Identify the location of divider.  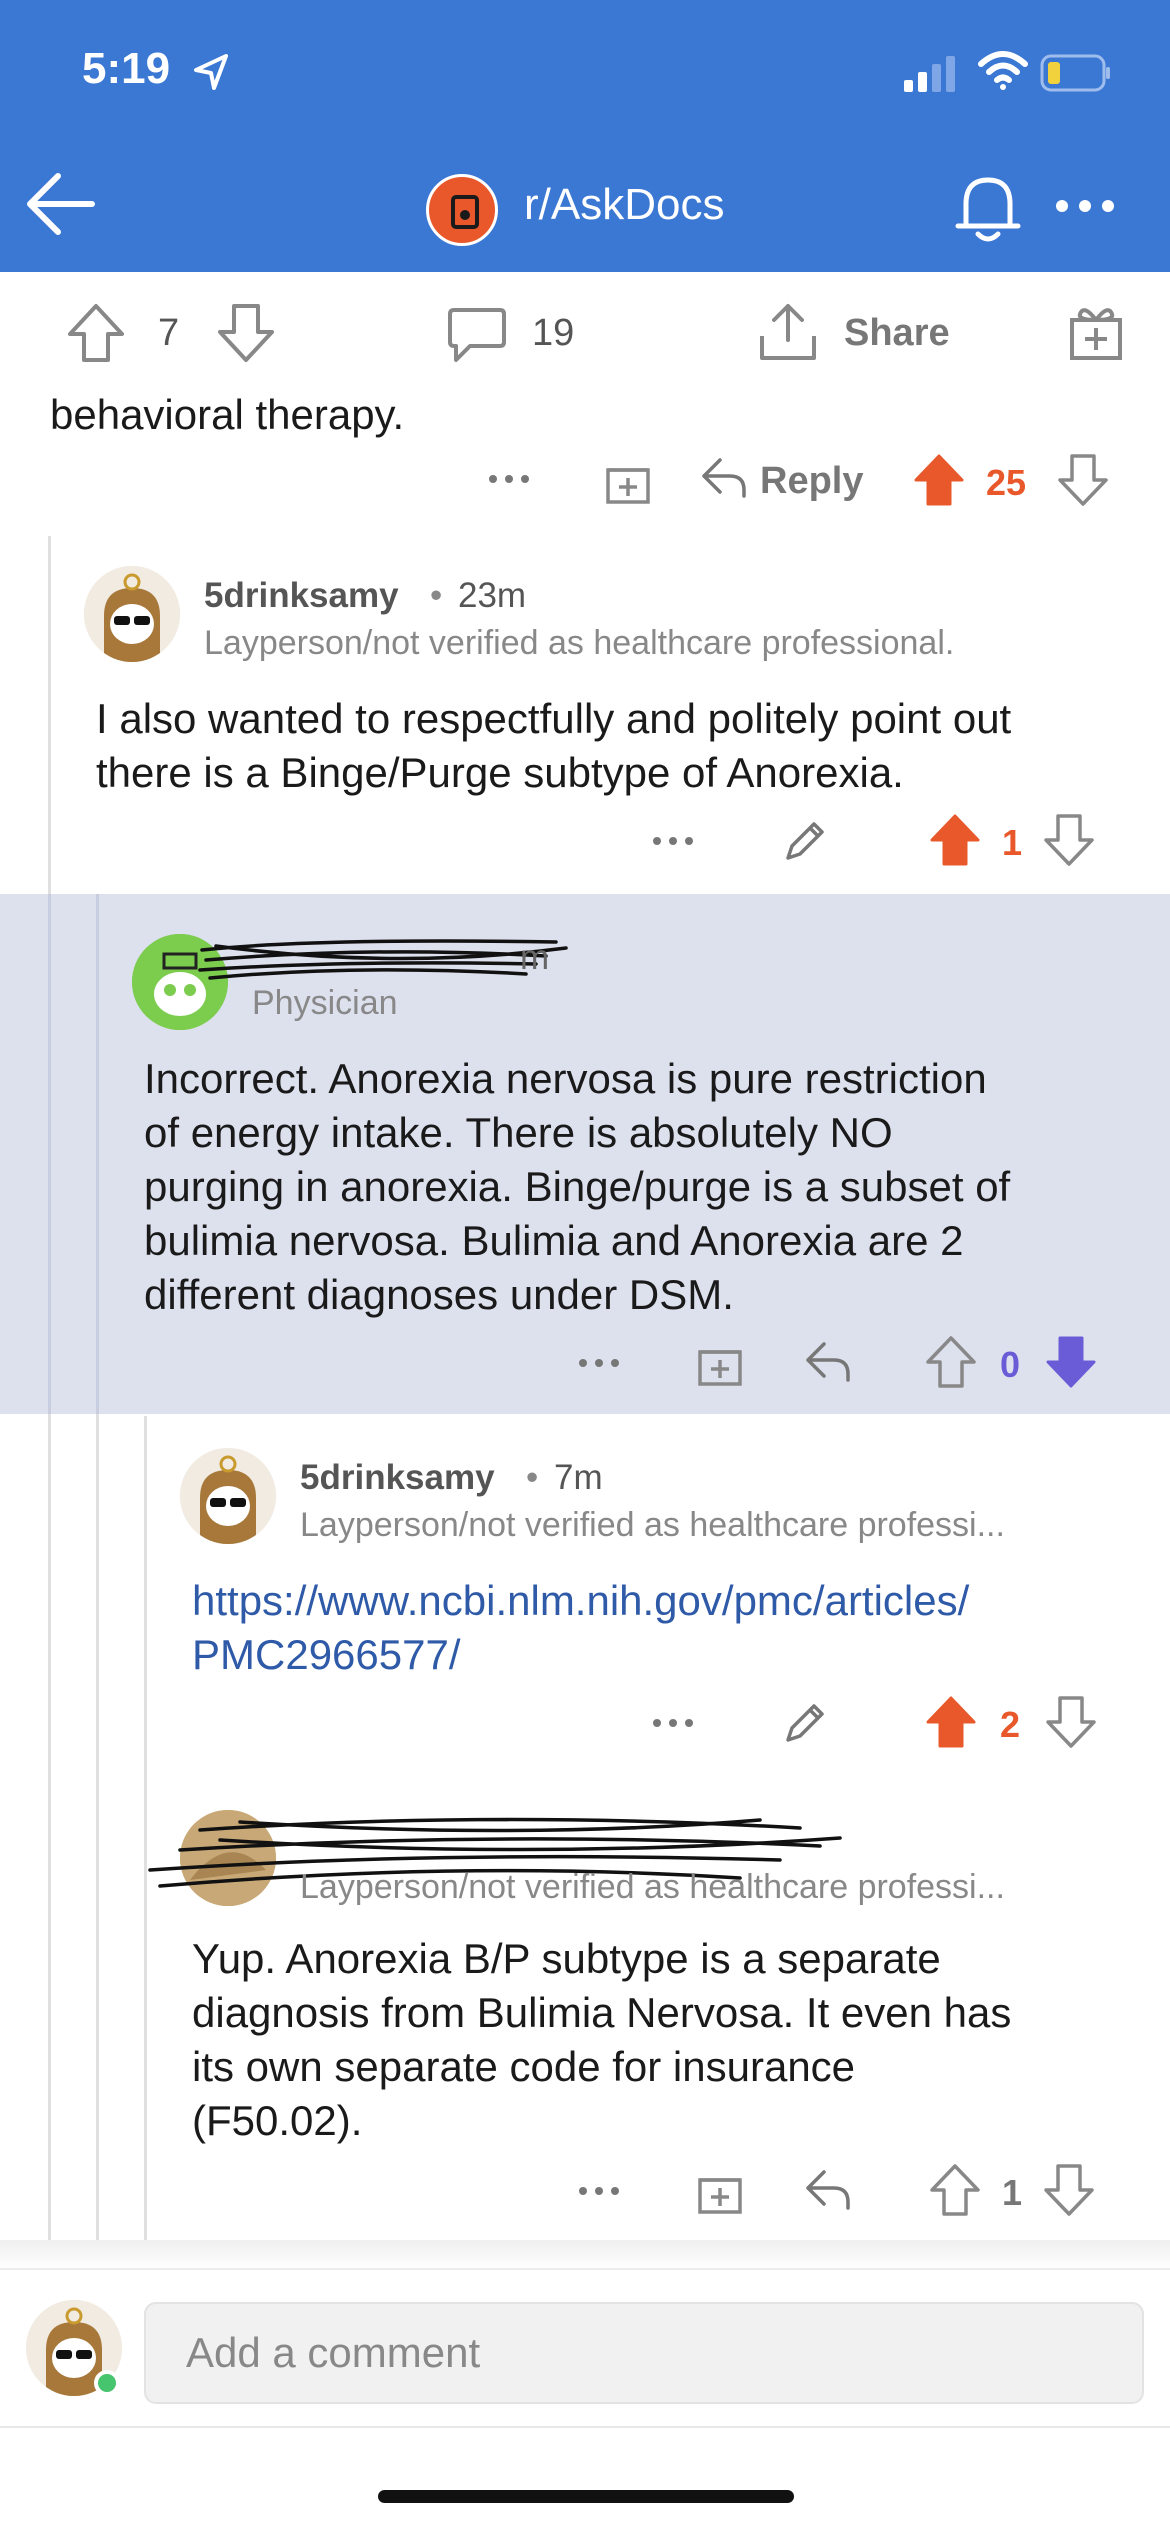
(585, 2427).